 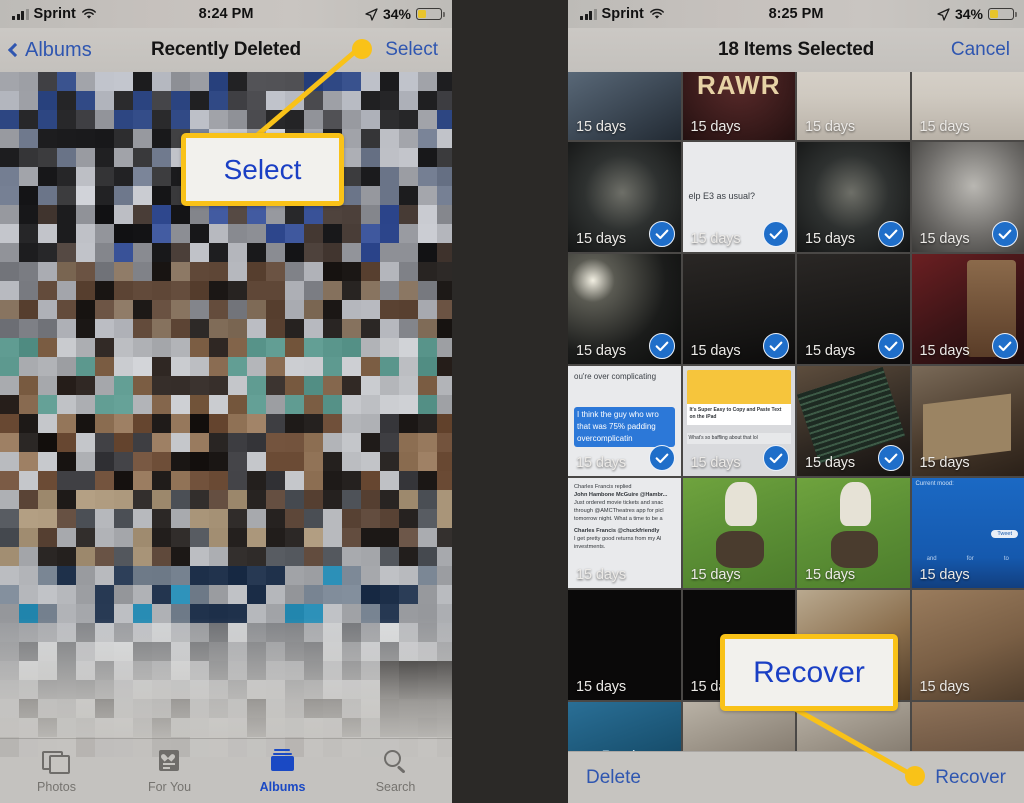 I want to click on select-callout: Select, so click(x=262, y=169).